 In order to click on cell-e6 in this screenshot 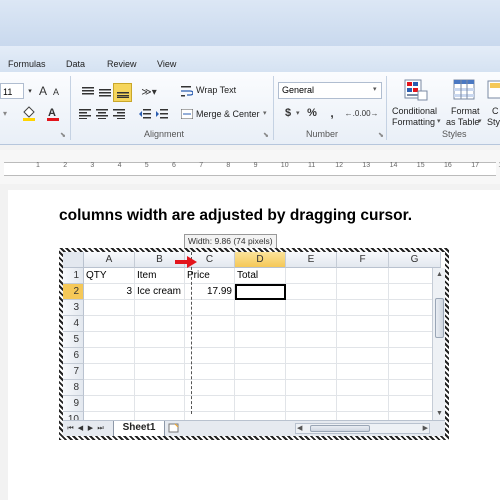, I will do `click(311, 356)`.